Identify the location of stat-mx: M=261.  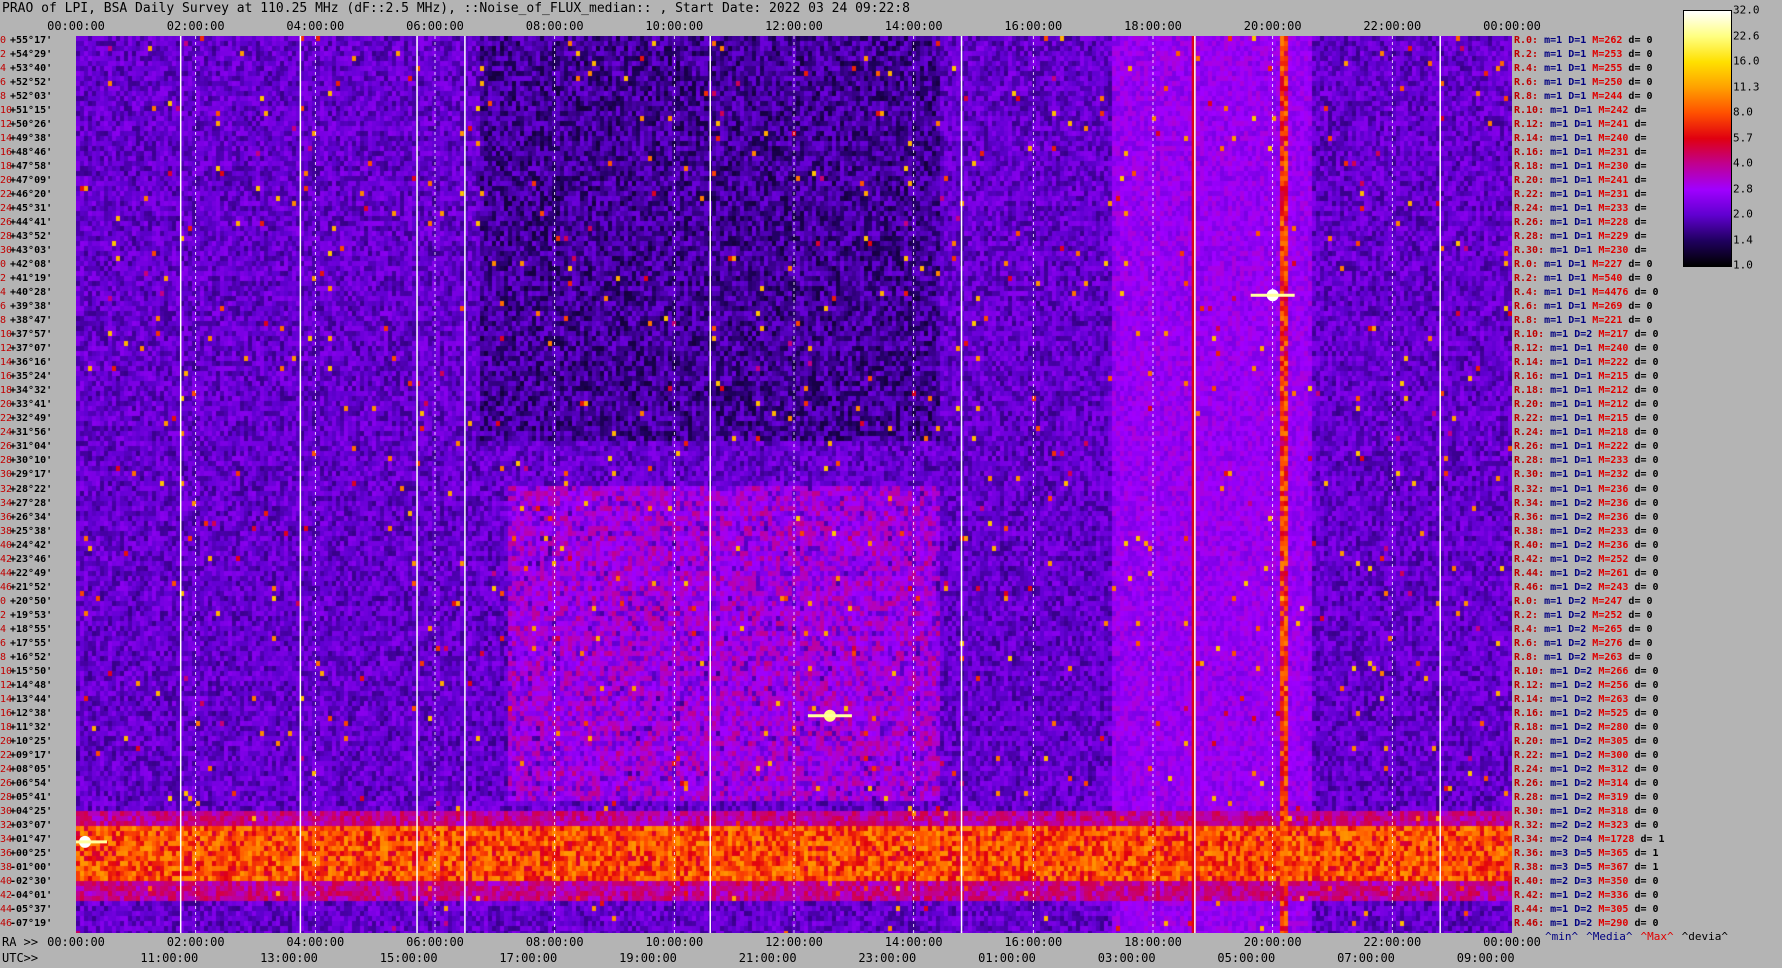
(1616, 573).